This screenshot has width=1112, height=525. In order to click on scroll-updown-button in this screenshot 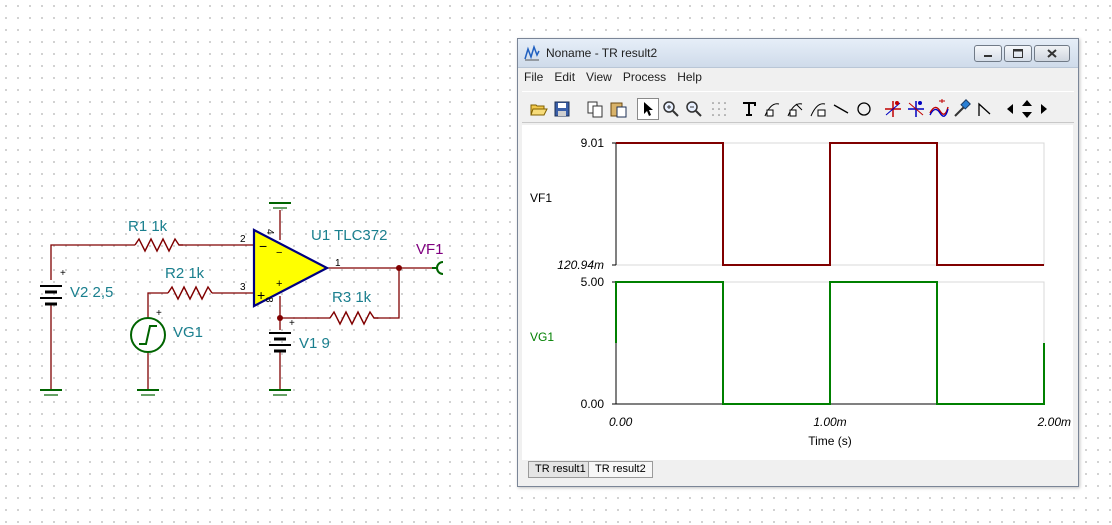, I will do `click(1027, 109)`.